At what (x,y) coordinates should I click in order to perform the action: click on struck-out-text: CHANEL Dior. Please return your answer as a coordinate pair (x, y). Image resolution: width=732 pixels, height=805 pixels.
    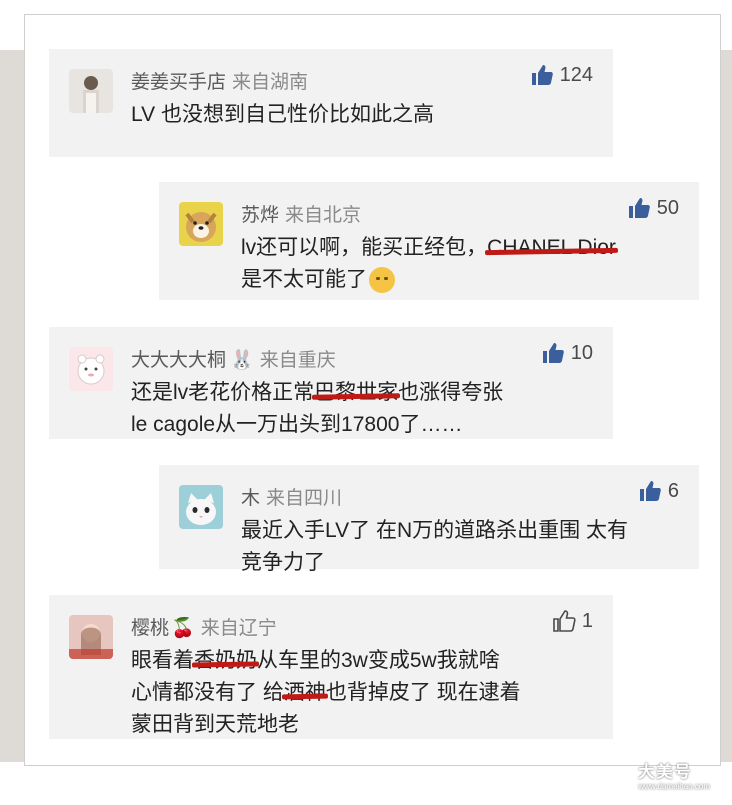
    Looking at the image, I should click on (551, 248).